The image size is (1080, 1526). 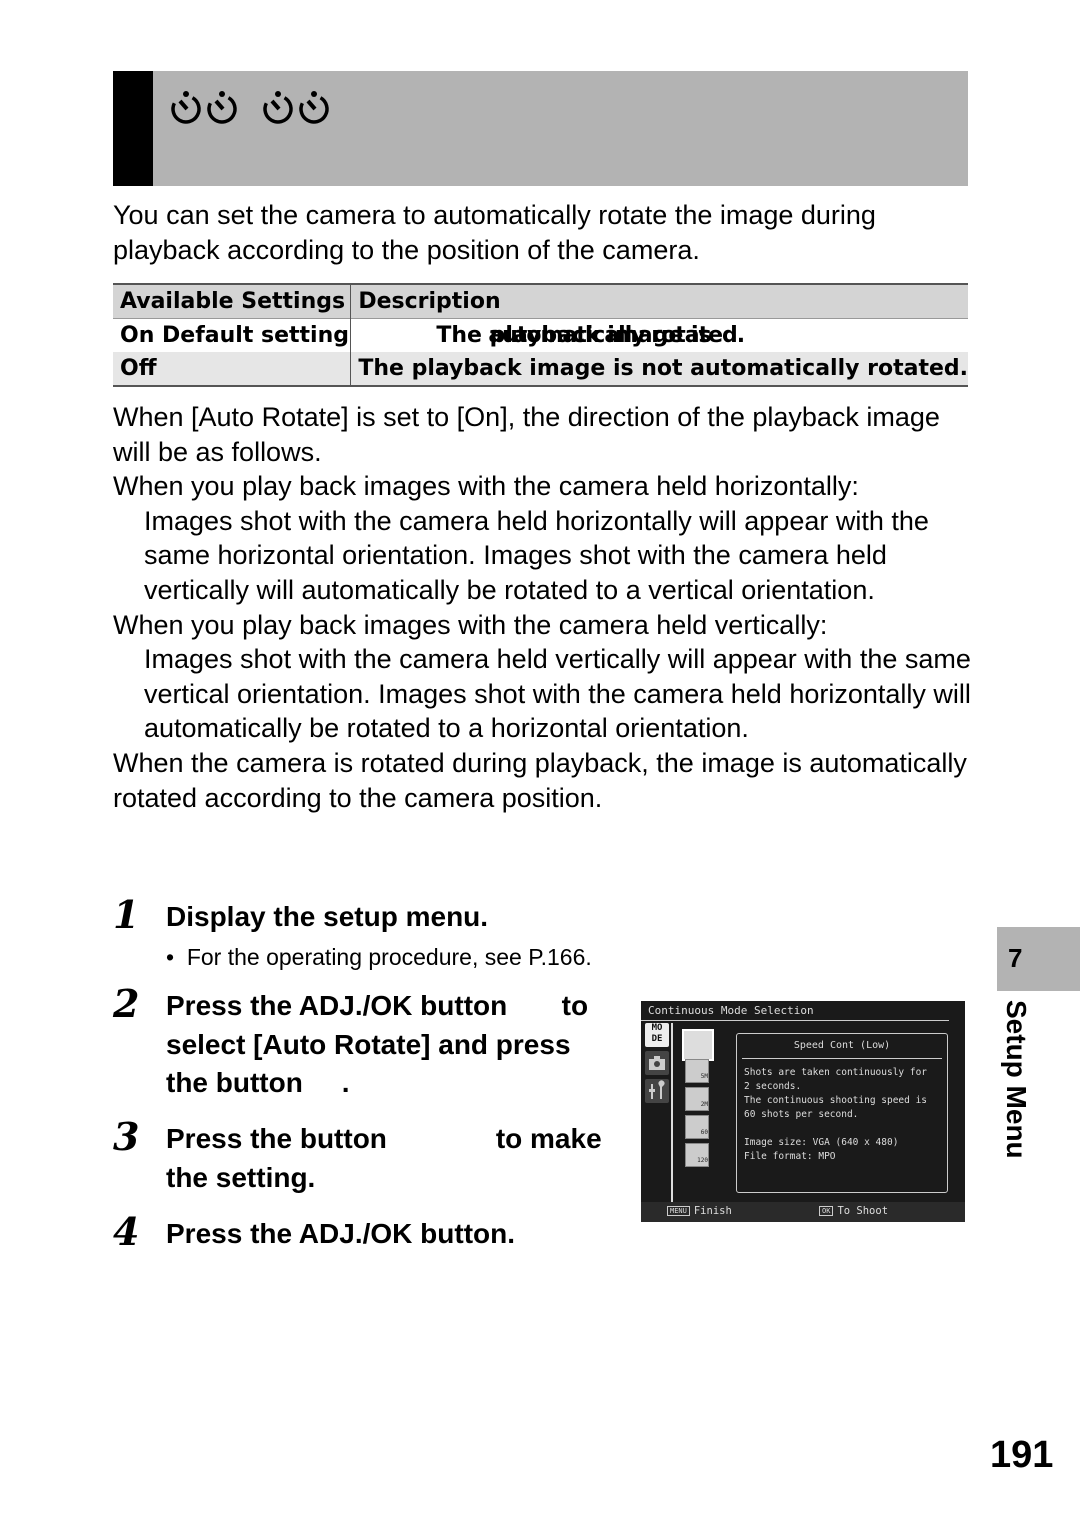 I want to click on step-text: Display the setup menu., so click(x=327, y=916).